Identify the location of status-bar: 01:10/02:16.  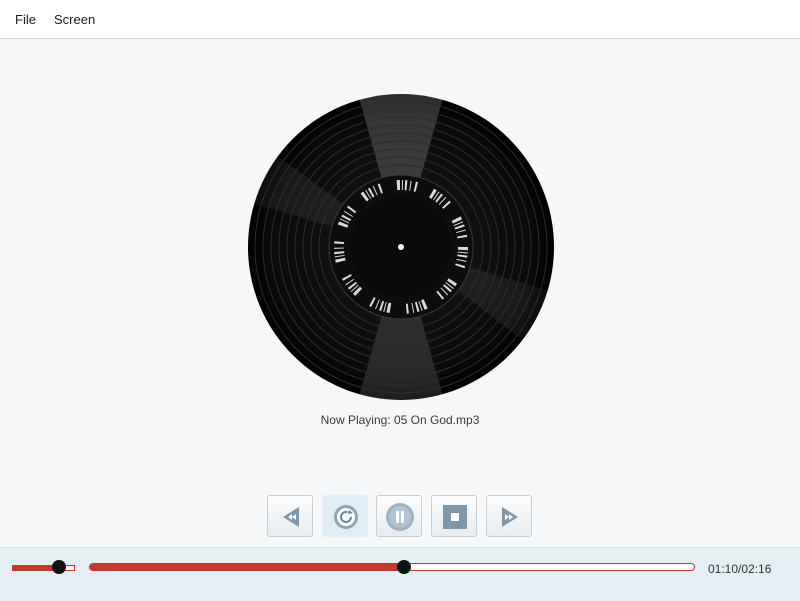
(400, 574).